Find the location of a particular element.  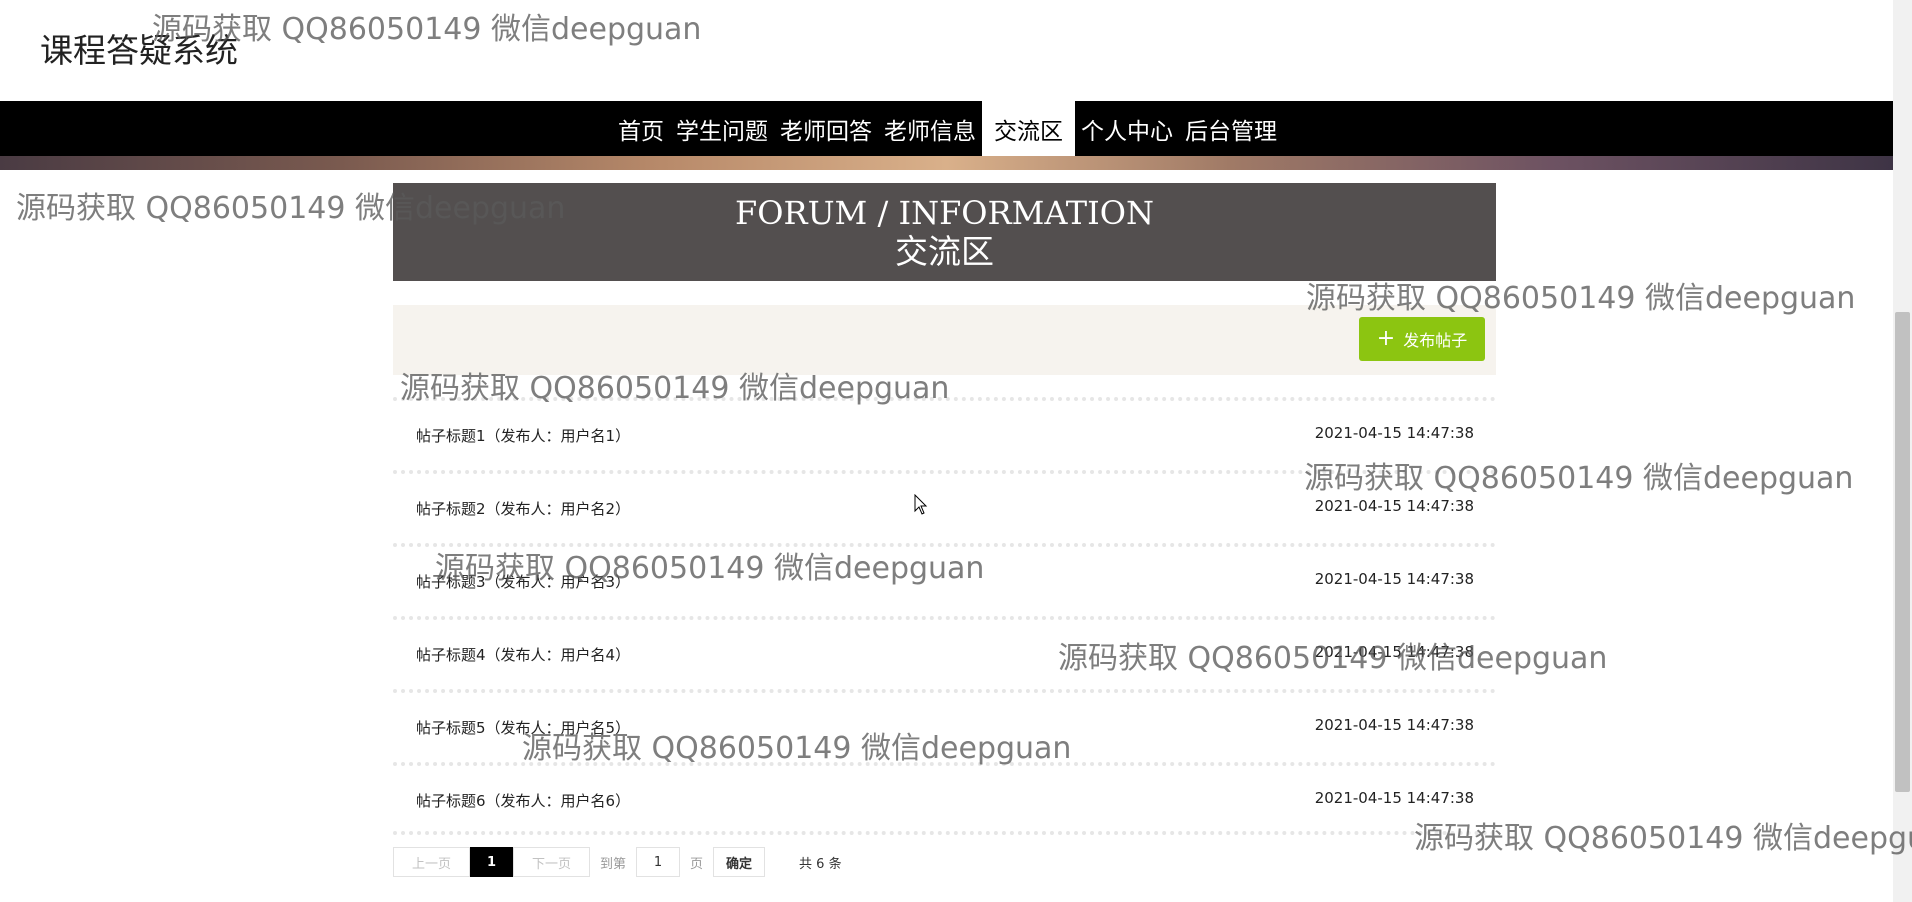

nav-item-student-questions: 学生问题 is located at coordinates (722, 128).